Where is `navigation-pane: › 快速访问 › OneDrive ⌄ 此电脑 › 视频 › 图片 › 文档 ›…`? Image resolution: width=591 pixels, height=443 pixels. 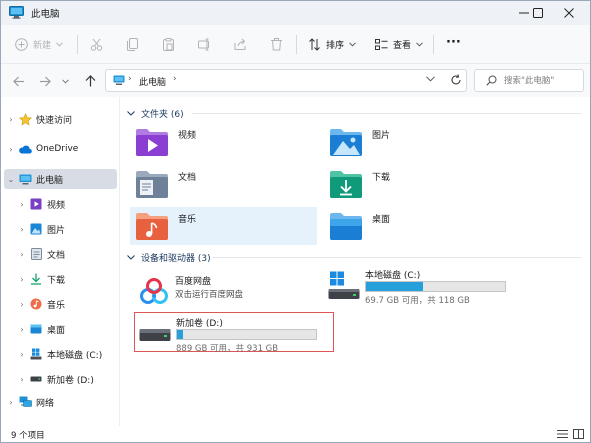
navigation-pane: › 快速访问 › OneDrive ⌄ 此电脑 › 视频 › 图片 › 文档 ›… is located at coordinates (60, 261).